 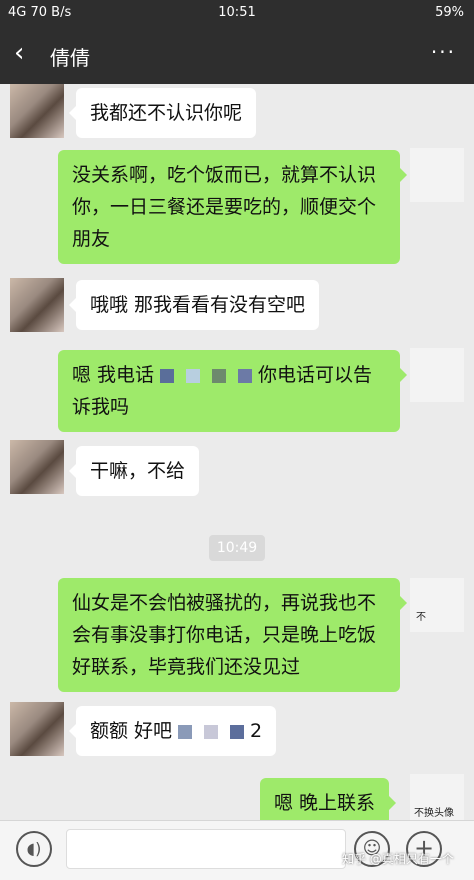 What do you see at coordinates (131, 731) in the screenshot?
I see `message-text: 额额 好吧` at bounding box center [131, 731].